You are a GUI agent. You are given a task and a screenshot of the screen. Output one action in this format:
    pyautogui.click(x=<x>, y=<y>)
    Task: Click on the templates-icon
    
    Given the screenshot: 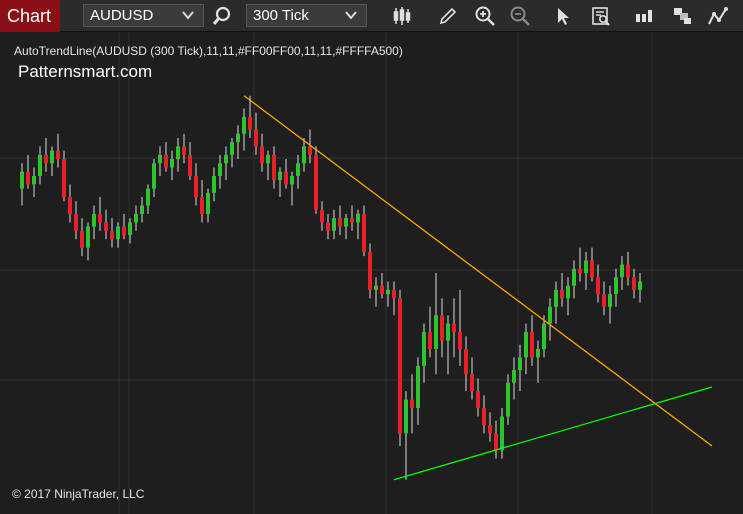 What is the action you would take?
    pyautogui.click(x=682, y=16)
    